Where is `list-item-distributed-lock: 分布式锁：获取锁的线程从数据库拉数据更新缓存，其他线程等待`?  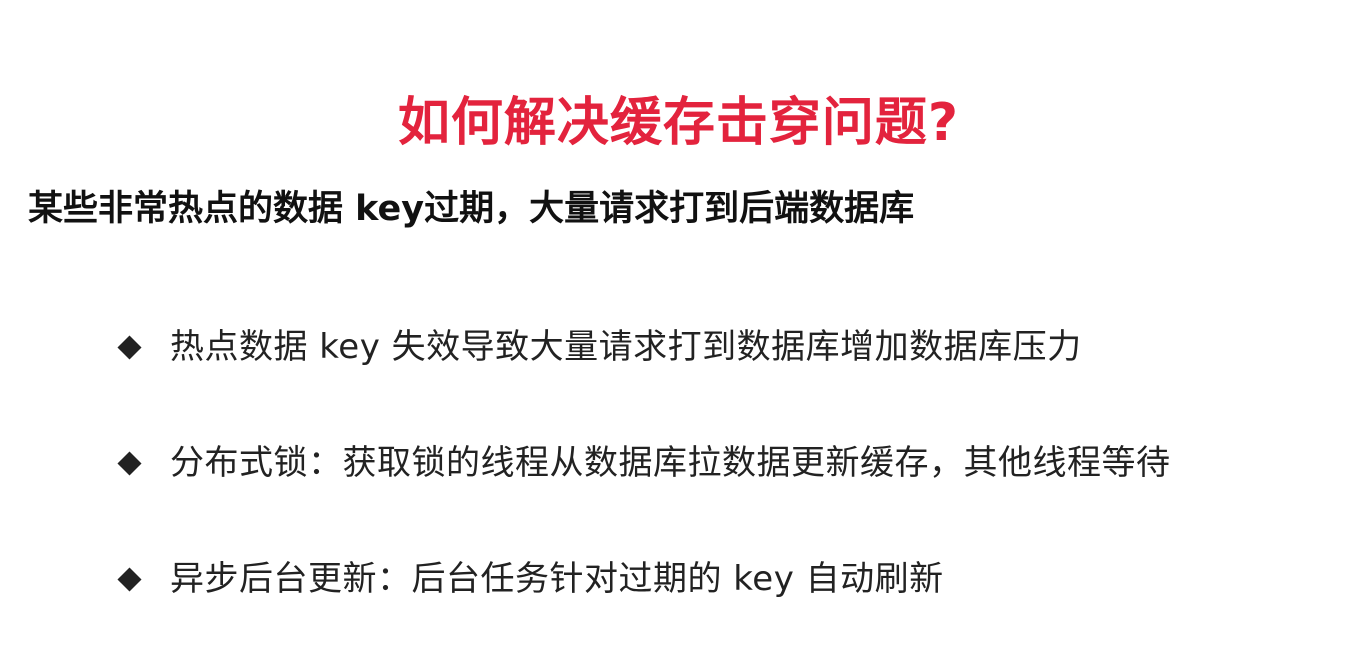
list-item-distributed-lock: 分布式锁：获取锁的线程从数据库拉数据更新缓存，其他线程等待 is located at coordinates (730, 463).